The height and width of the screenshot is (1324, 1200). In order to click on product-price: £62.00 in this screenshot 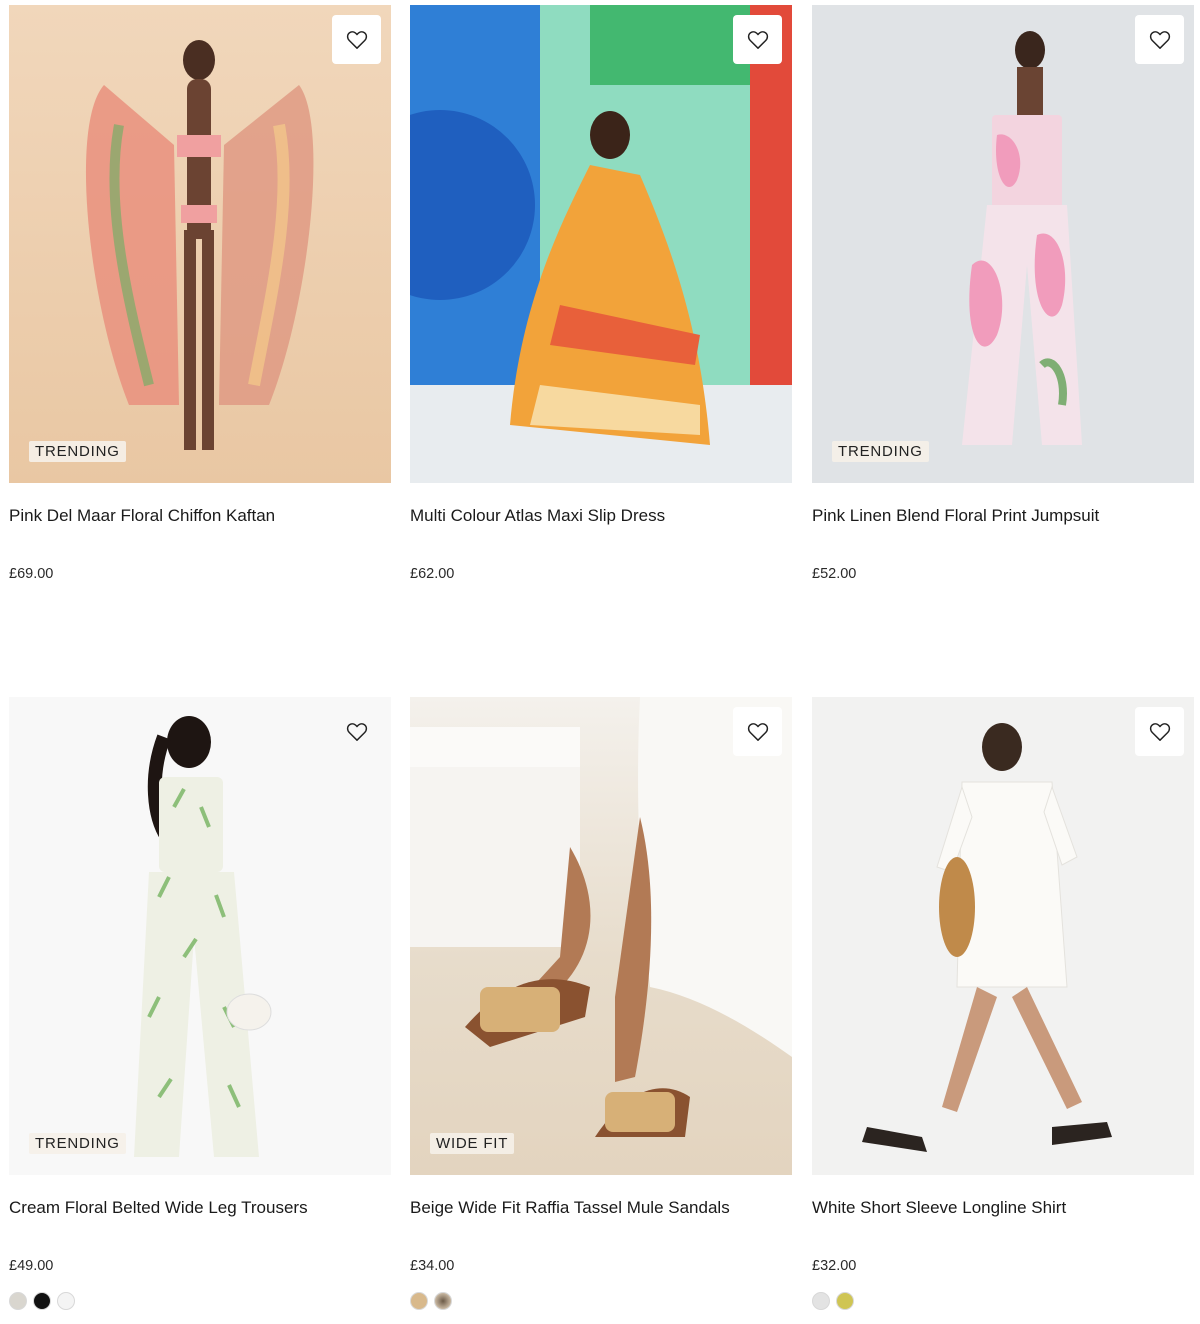, I will do `click(432, 574)`.